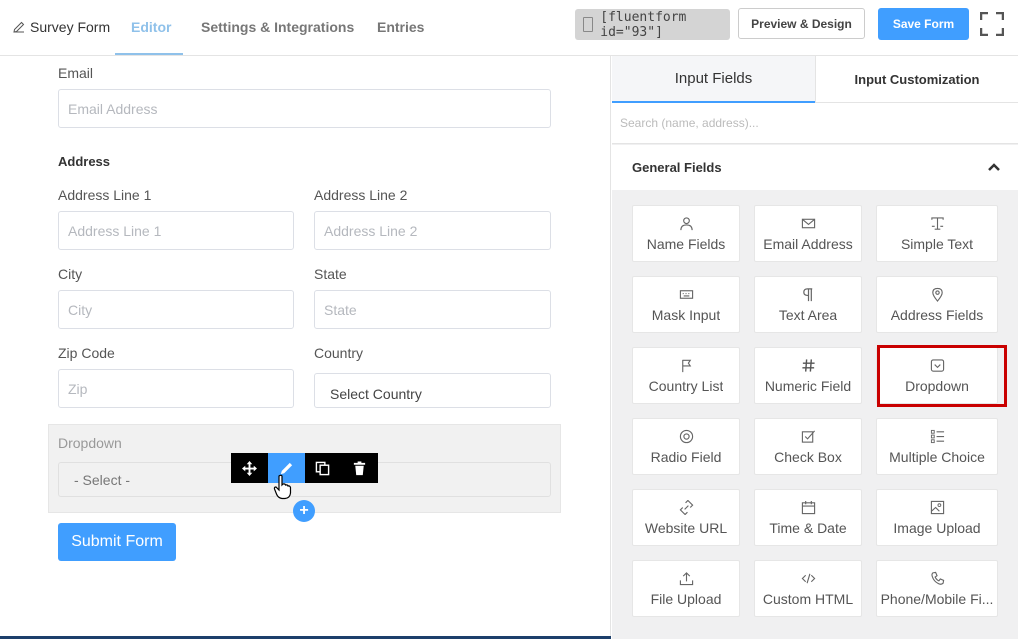  What do you see at coordinates (304, 108) in the screenshot?
I see `email-field: Email Address` at bounding box center [304, 108].